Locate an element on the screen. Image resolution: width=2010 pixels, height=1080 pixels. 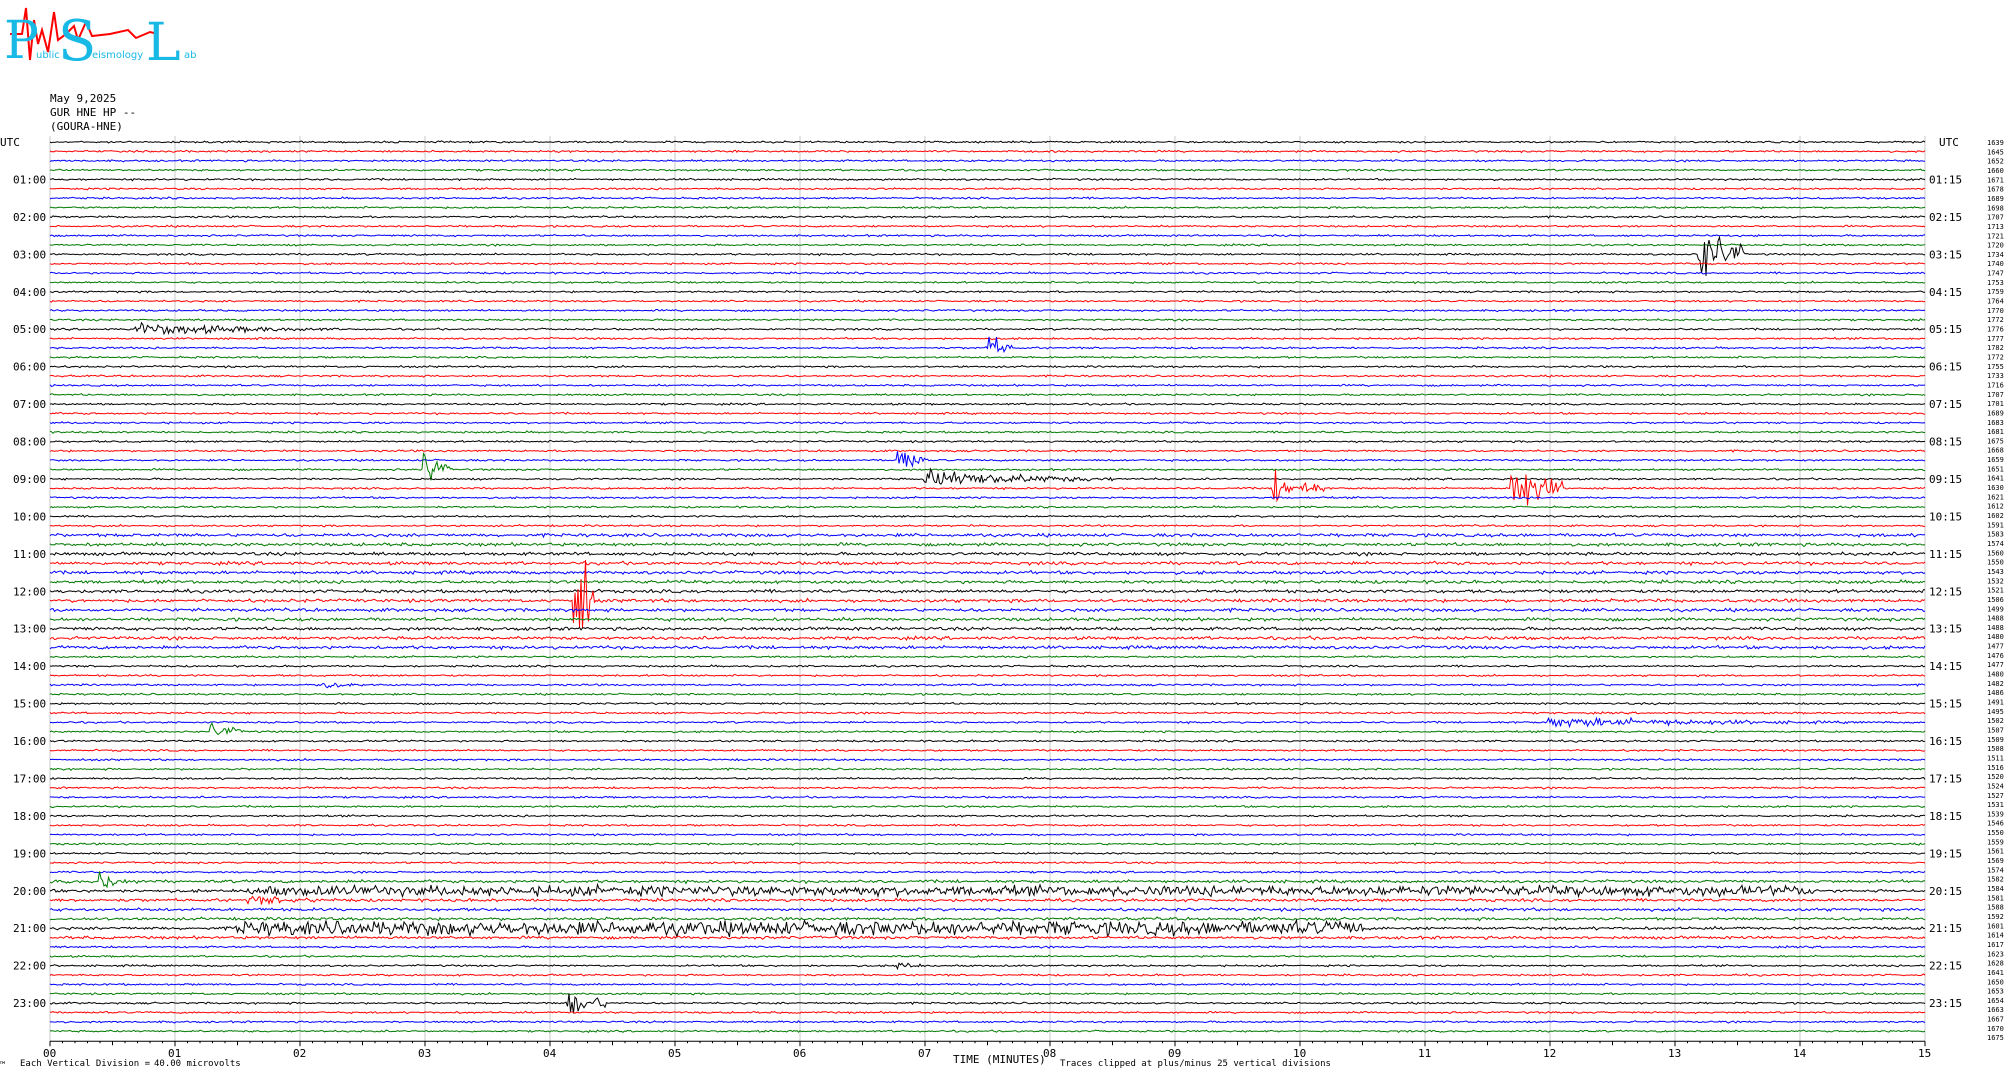
trace-value-label: 1755 is located at coordinates (1995, 367).